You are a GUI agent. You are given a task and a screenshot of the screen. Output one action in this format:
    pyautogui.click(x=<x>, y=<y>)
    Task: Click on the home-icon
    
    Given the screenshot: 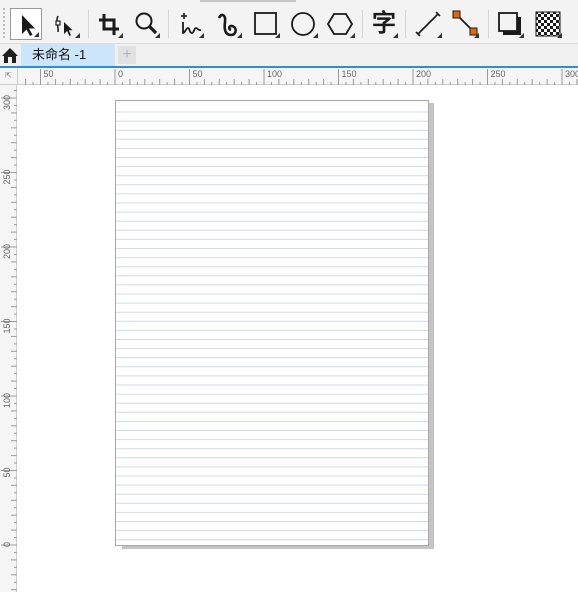 What is the action you would take?
    pyautogui.click(x=10, y=55)
    